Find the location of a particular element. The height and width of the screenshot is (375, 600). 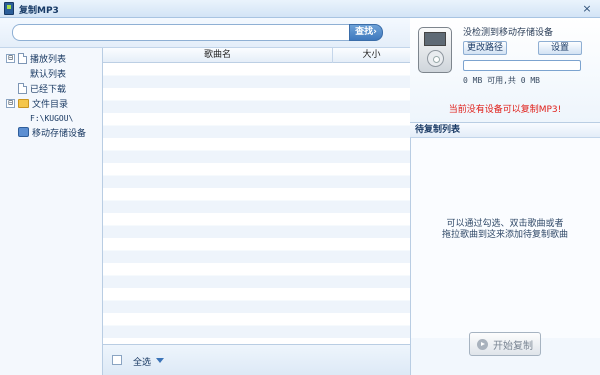

copy-queue-header: 待复制列表 is located at coordinates (505, 130).